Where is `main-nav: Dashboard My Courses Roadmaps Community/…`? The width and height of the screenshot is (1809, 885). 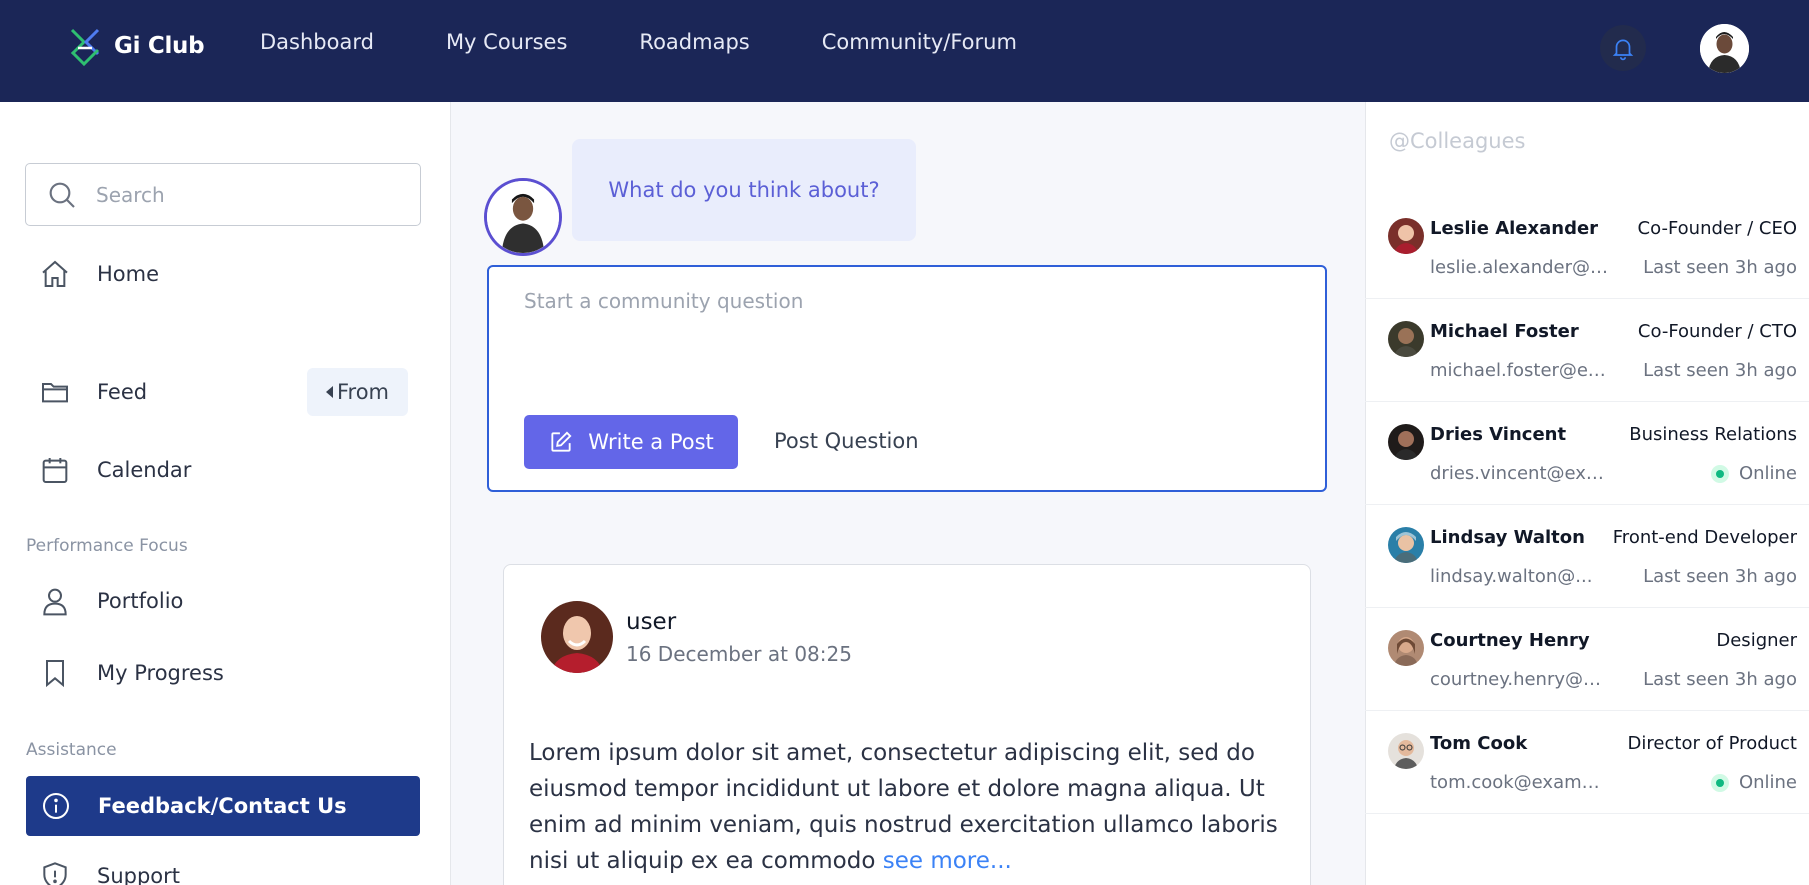 main-nav: Dashboard My Courses Roadmaps Community/… is located at coordinates (674, 42).